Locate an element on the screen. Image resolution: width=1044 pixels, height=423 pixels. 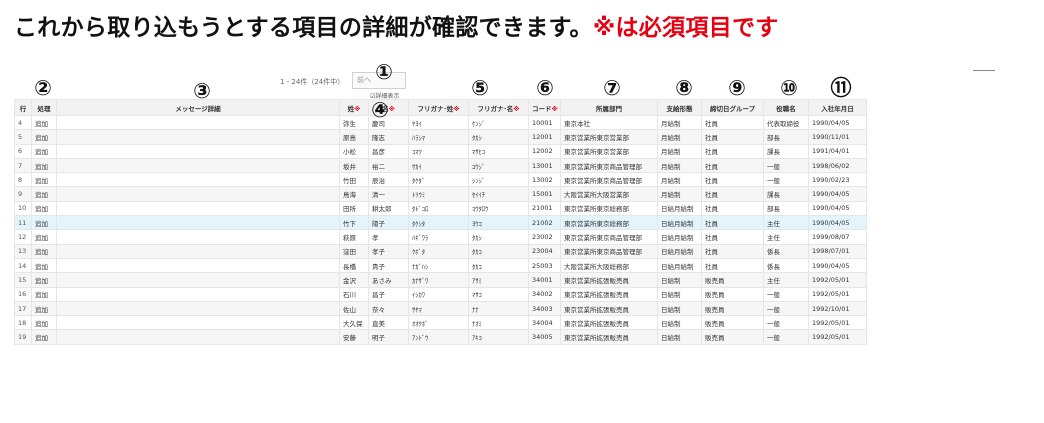
table-cell: ｻｶｲ is located at coordinates (438, 165).